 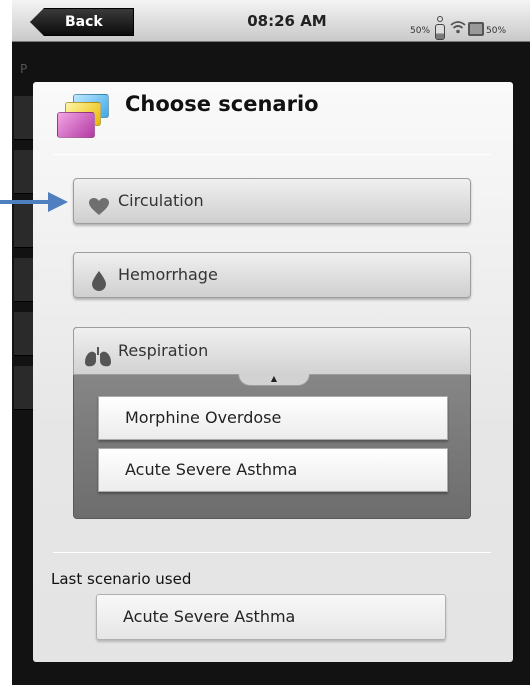 What do you see at coordinates (273, 470) in the screenshot?
I see `acute-severe-asthma-button: Acute Severe Asthma` at bounding box center [273, 470].